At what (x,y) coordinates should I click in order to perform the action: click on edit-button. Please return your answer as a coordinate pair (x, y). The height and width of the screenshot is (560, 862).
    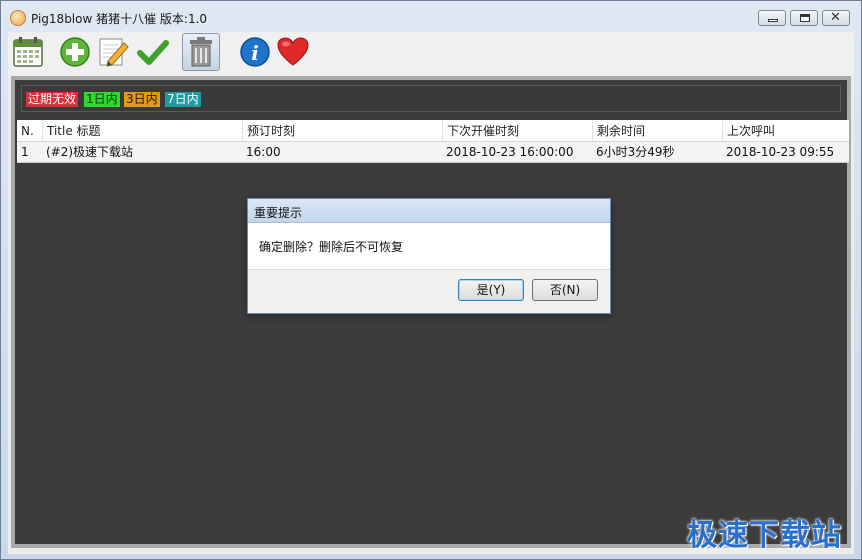
    Looking at the image, I should click on (113, 52).